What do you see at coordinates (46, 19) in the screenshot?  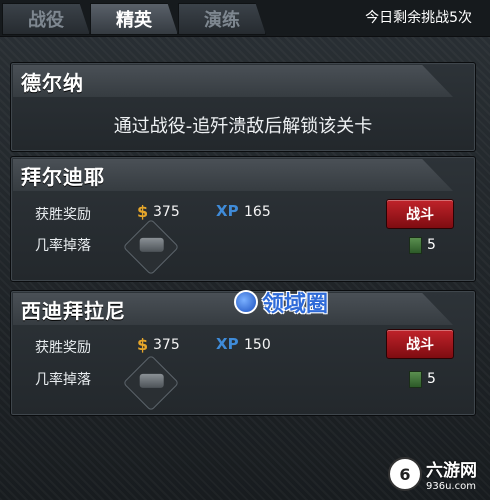 I see `tab-campaign: 战役` at bounding box center [46, 19].